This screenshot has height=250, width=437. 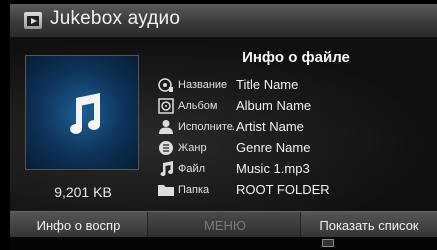 What do you see at coordinates (192, 148) in the screenshot?
I see `row-label: Жанр` at bounding box center [192, 148].